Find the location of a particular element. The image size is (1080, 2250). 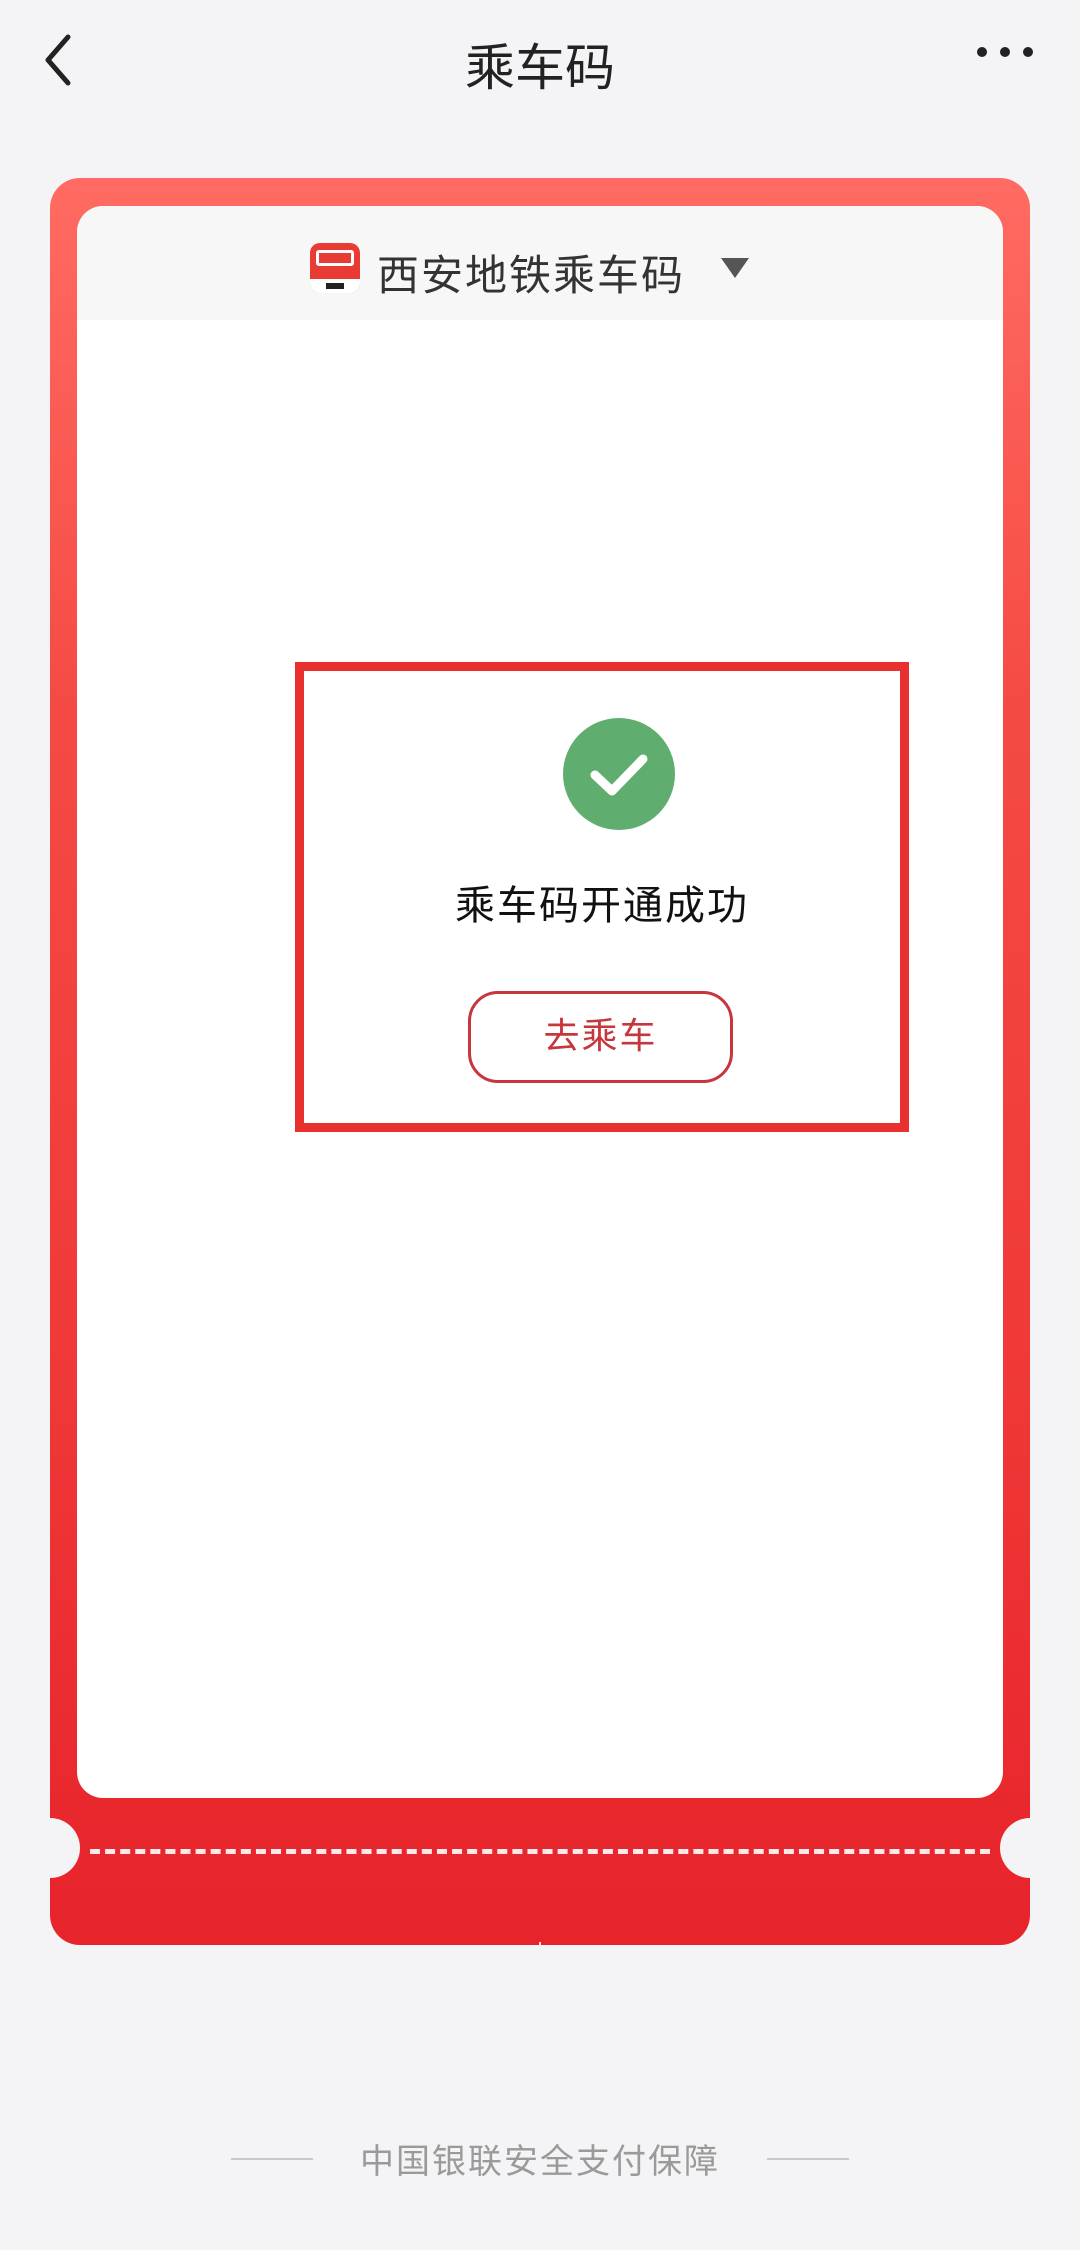

check-circle-icon is located at coordinates (619, 774).